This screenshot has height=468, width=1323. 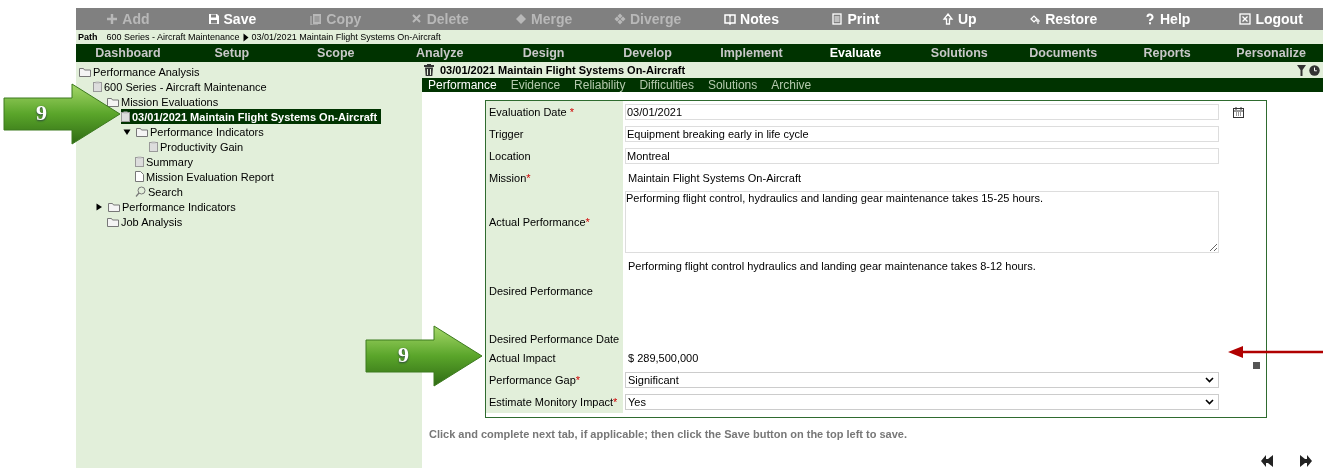 What do you see at coordinates (1314, 70) in the screenshot?
I see `clock-icon` at bounding box center [1314, 70].